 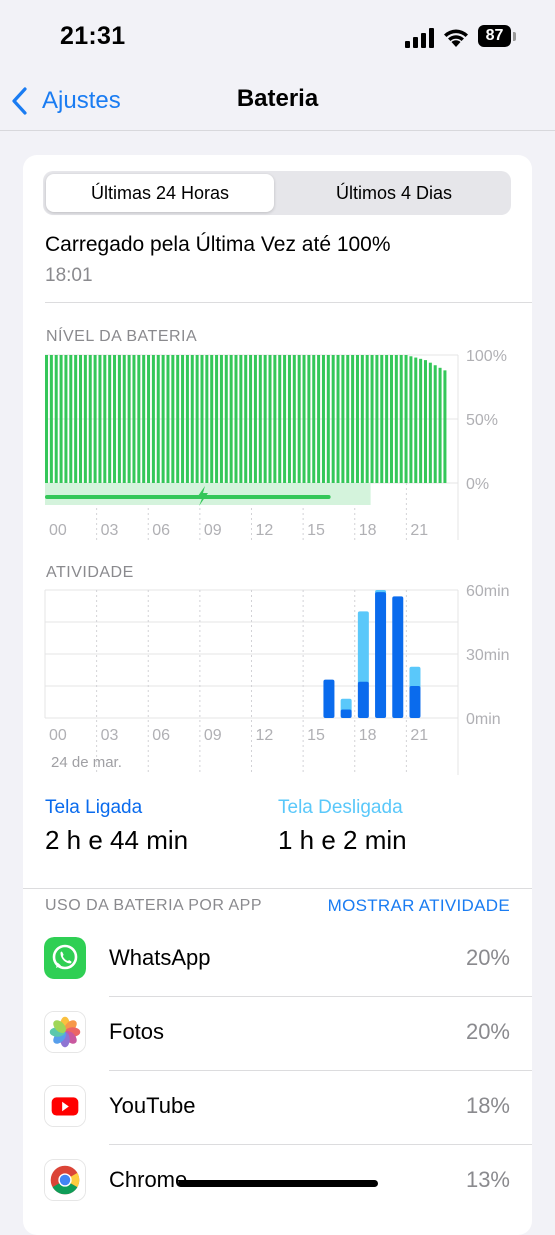 What do you see at coordinates (419, 530) in the screenshot?
I see `battery-x-tick: 21` at bounding box center [419, 530].